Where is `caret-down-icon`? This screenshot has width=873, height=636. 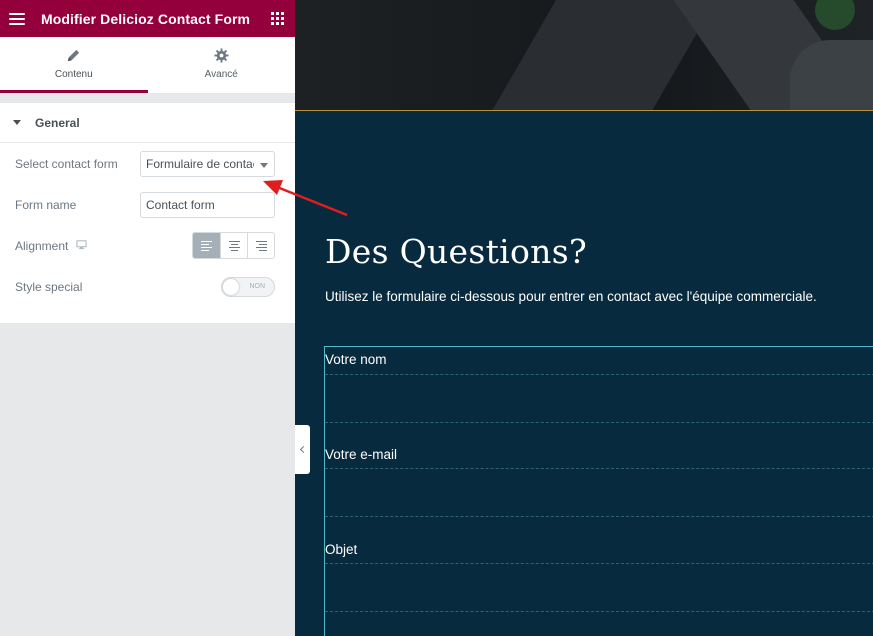
caret-down-icon is located at coordinates (17, 122).